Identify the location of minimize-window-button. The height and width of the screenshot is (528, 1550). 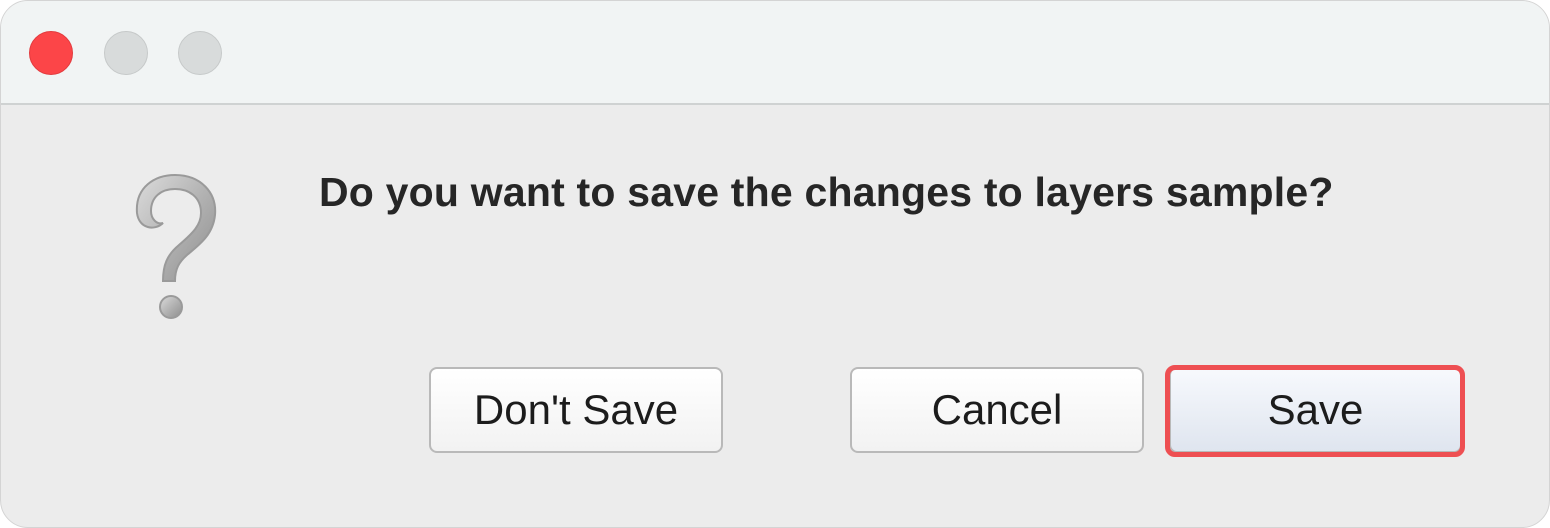
(126, 53).